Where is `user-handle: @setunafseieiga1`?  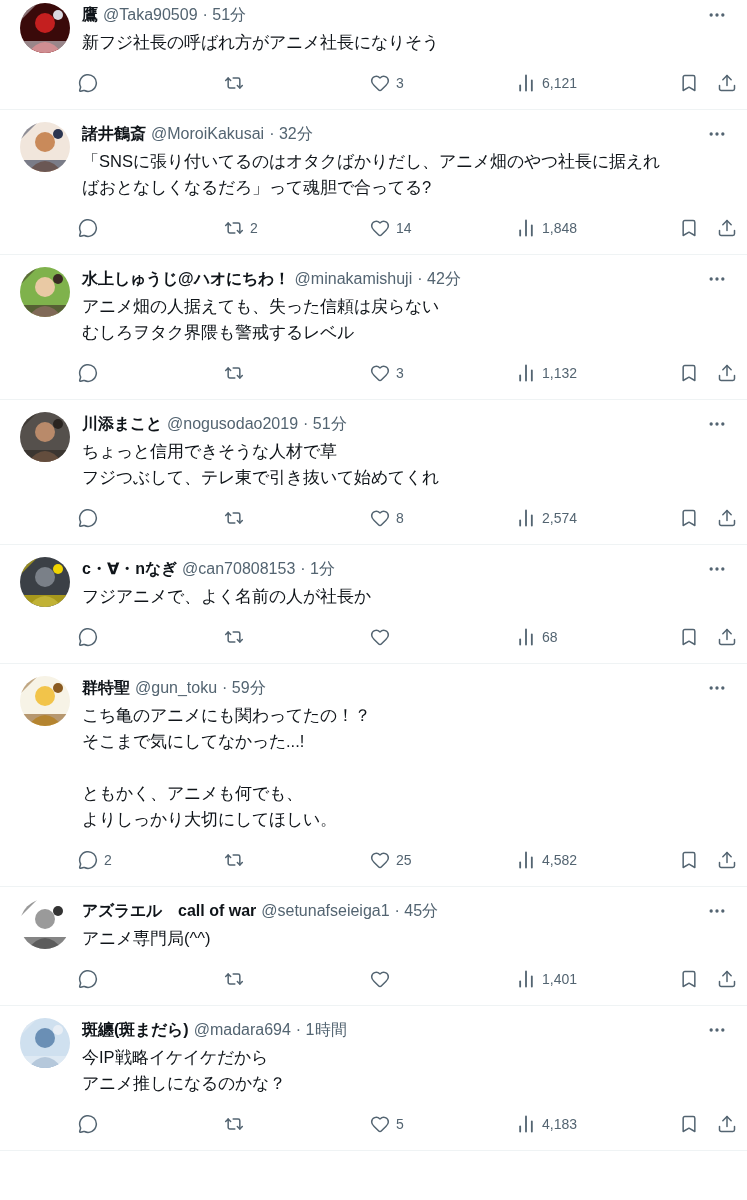
user-handle: @setunafseieiga1 is located at coordinates (325, 911).